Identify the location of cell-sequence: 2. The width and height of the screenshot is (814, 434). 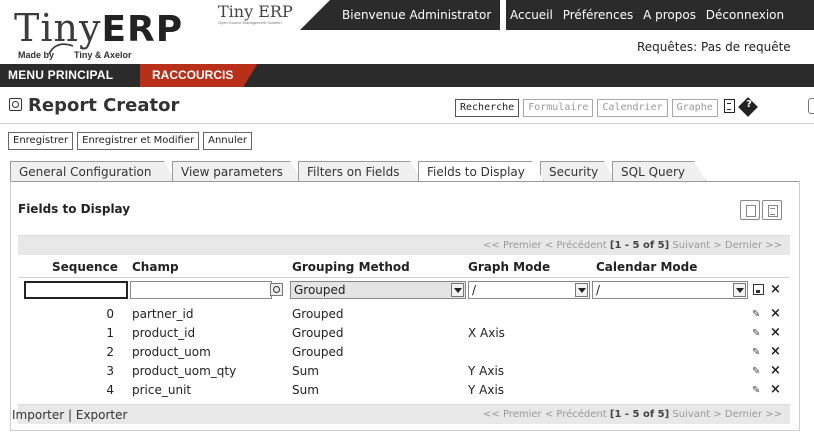
(110, 352).